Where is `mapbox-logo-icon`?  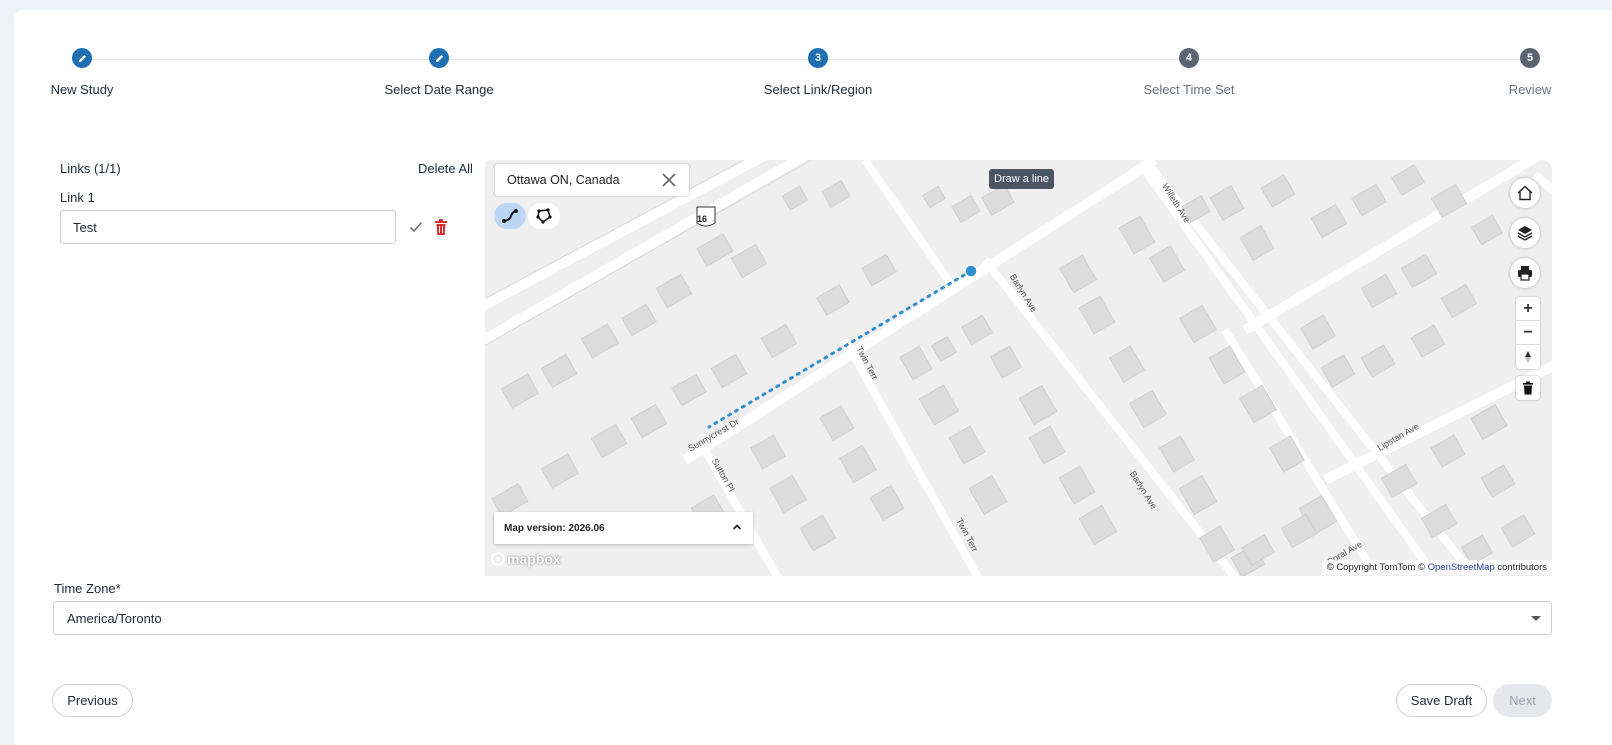
mapbox-logo-icon is located at coordinates (498, 559).